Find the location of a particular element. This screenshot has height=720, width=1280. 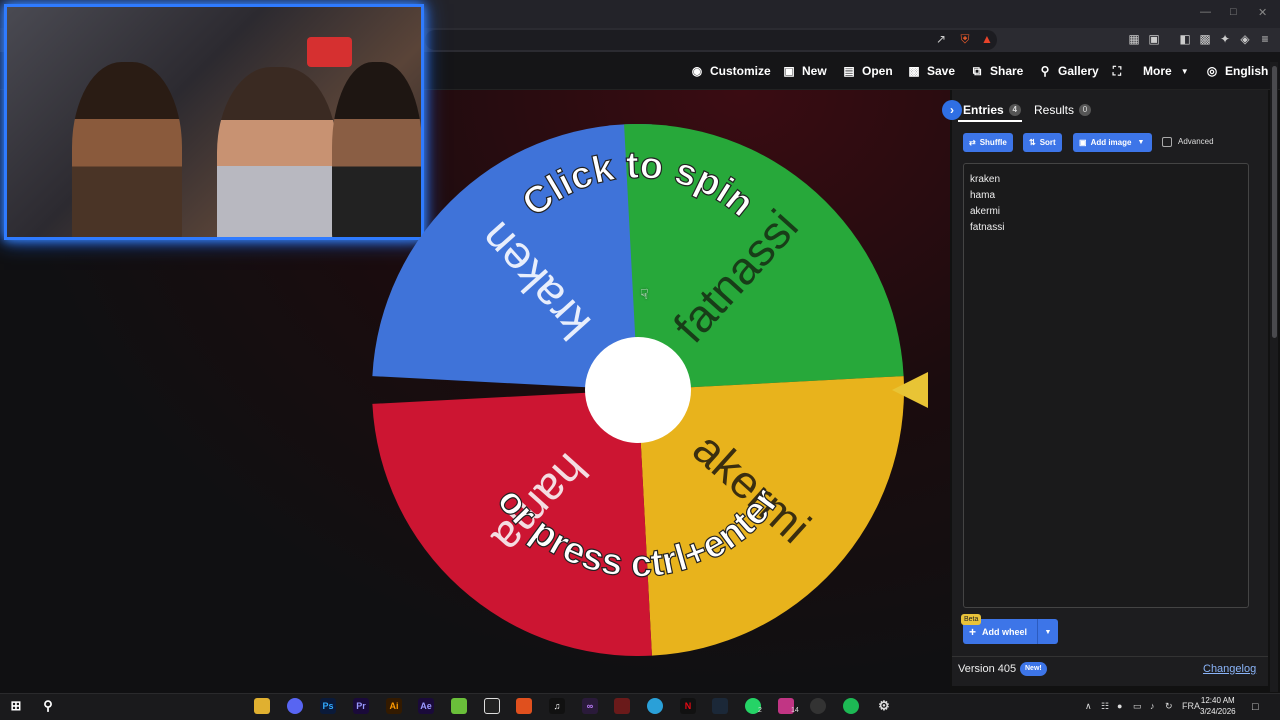

red-app-icon is located at coordinates (622, 706).